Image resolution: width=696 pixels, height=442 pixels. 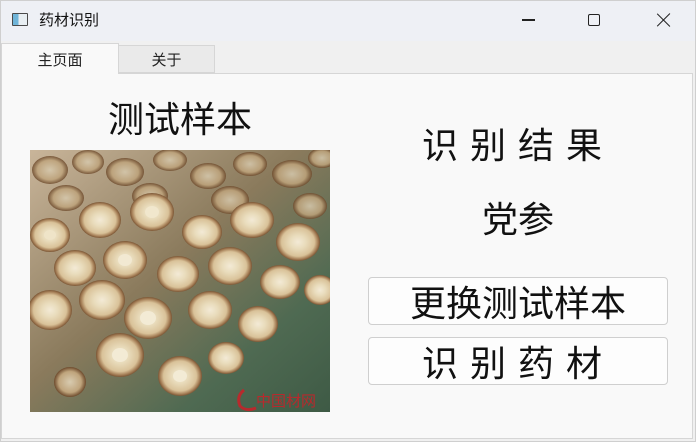 I want to click on sample-title: 测试样本, so click(x=179, y=120).